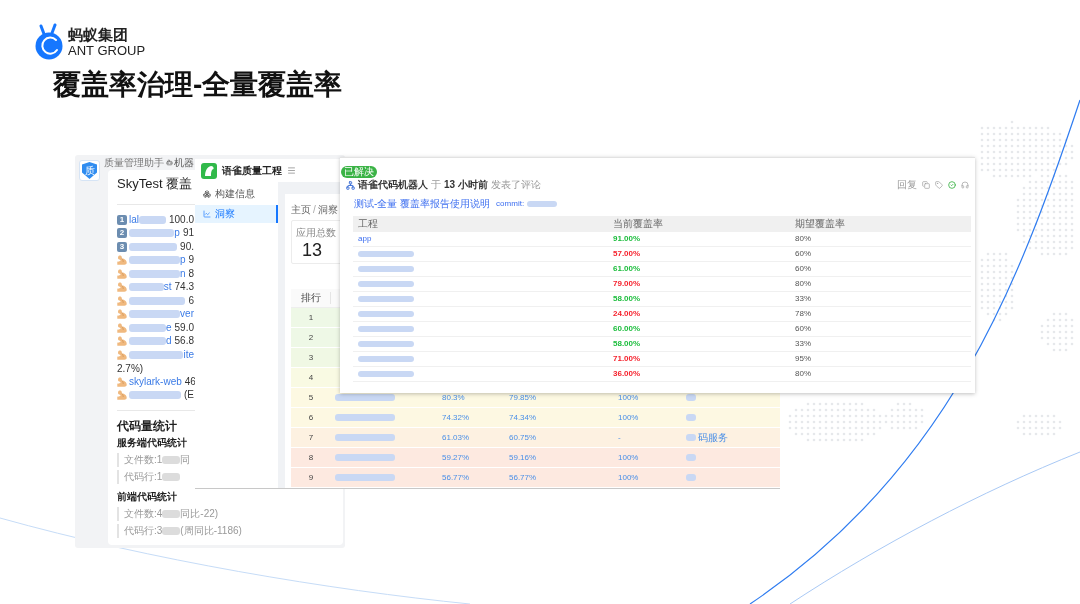 This screenshot has width=1080, height=604. I want to click on coverage-value: 6, so click(191, 300).